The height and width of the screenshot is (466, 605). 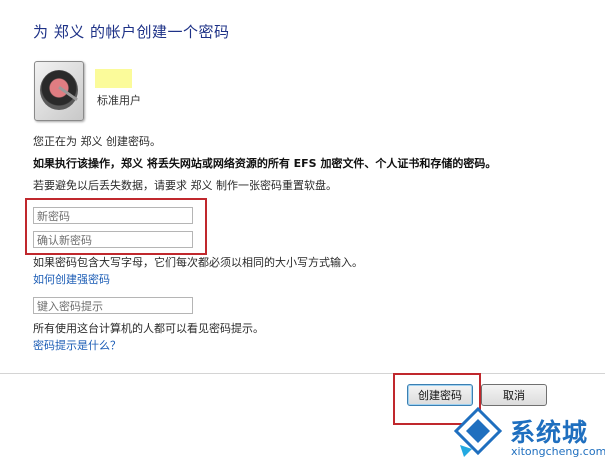 I want to click on password-hint-help-link: 密码提示是什么？, so click(x=77, y=345).